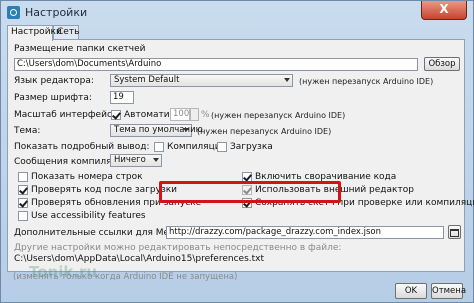 The image size is (474, 303). I want to click on window-icon, so click(454, 233).